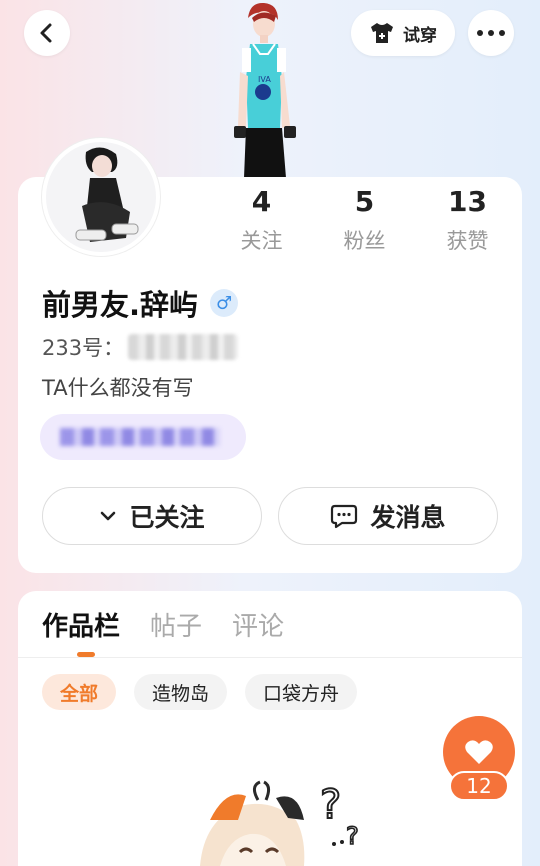  What do you see at coordinates (118, 388) in the screenshot?
I see `bio-text: TA什么都没有写` at bounding box center [118, 388].